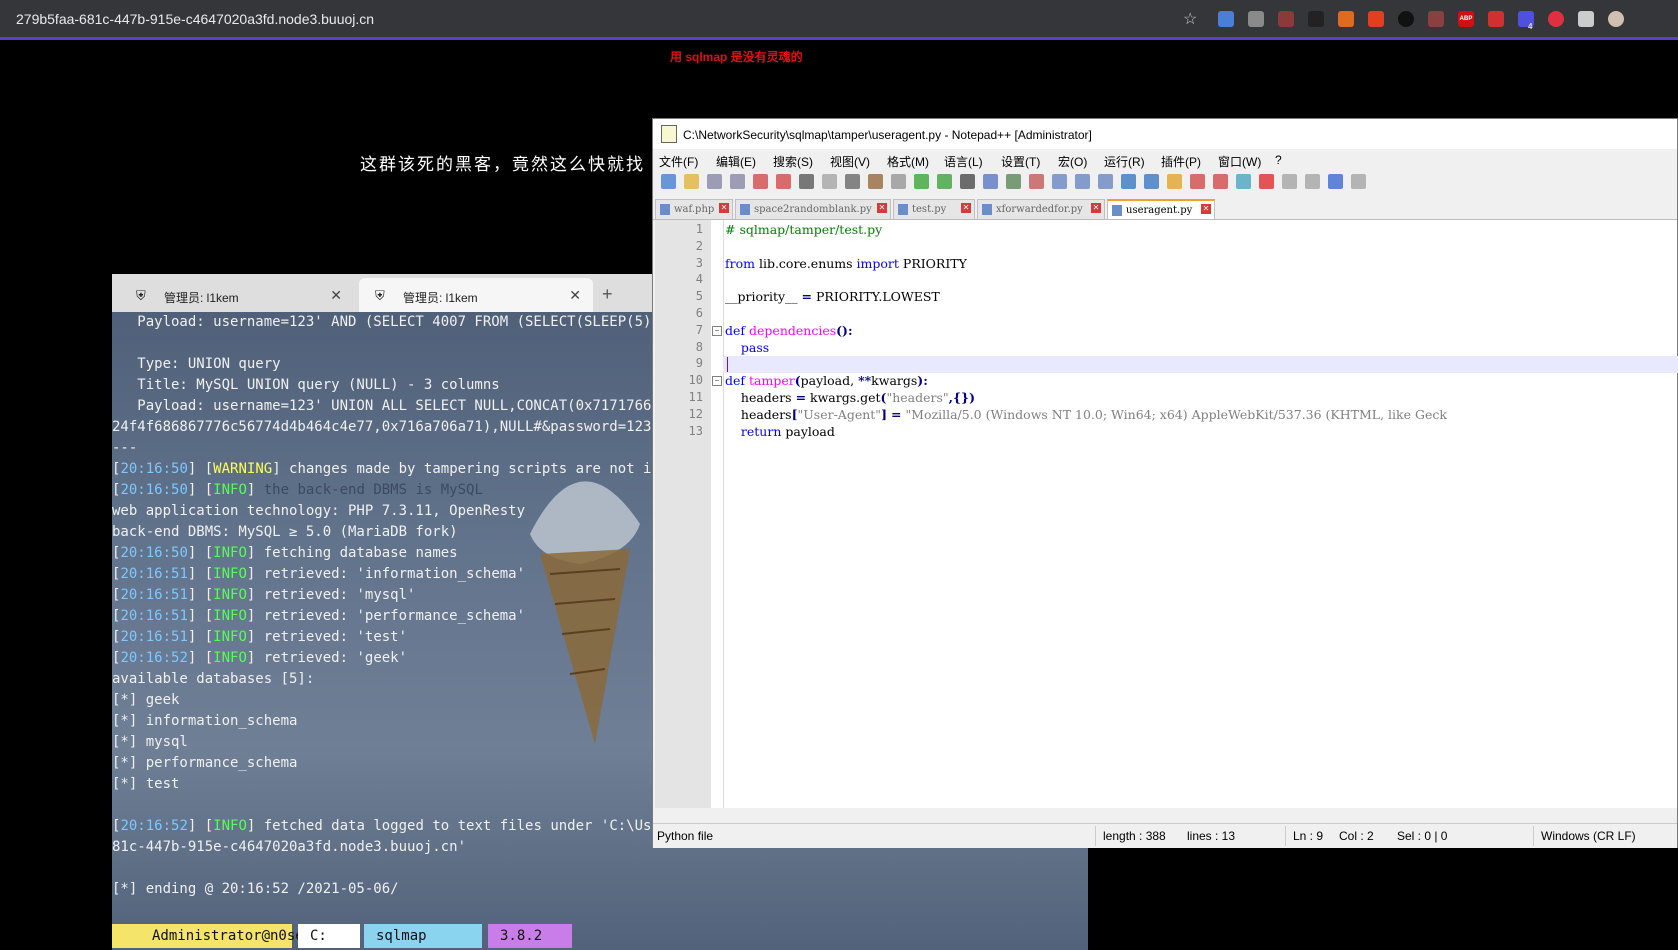 The image size is (1678, 950). Describe the element at coordinates (760, 181) in the screenshot. I see `close-icon` at that location.